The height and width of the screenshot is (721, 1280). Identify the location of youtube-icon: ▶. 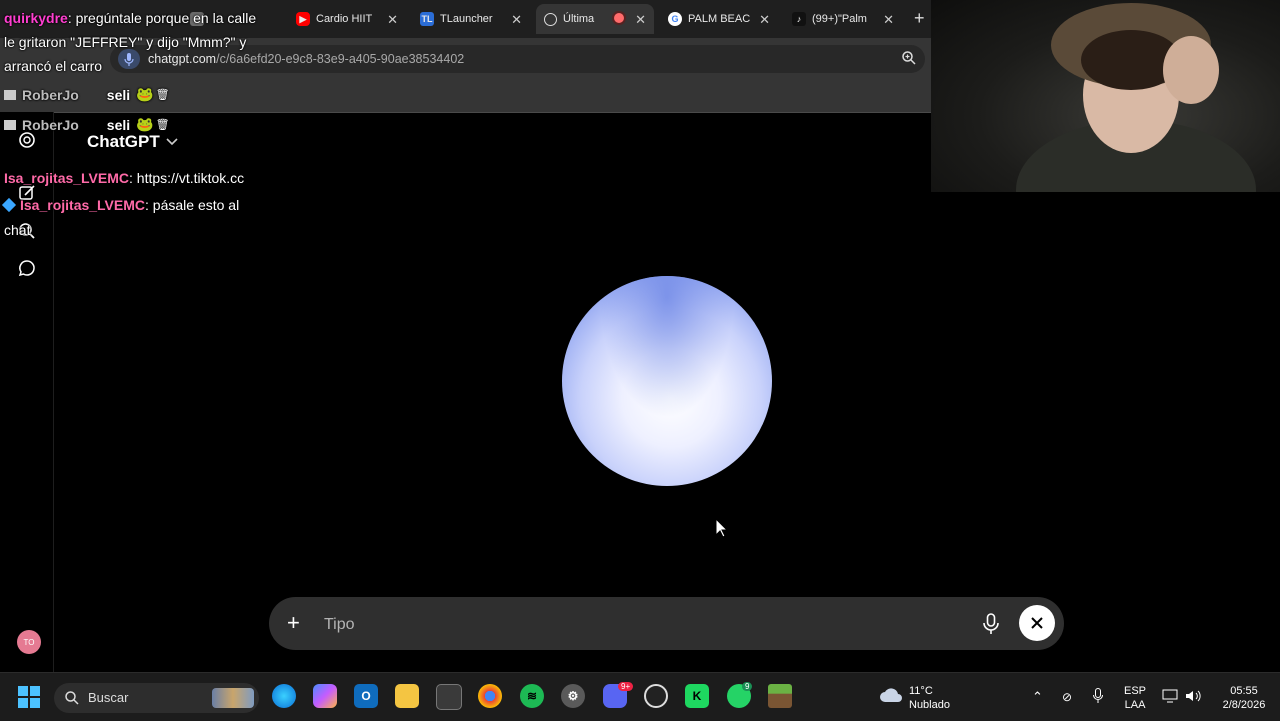
(303, 19).